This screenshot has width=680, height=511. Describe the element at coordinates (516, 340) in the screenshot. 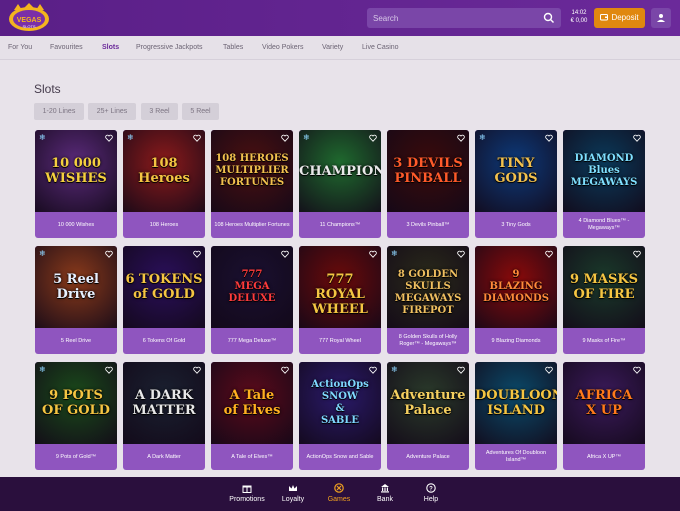

I see `game-title: 9 Blazing Diamonds` at that location.